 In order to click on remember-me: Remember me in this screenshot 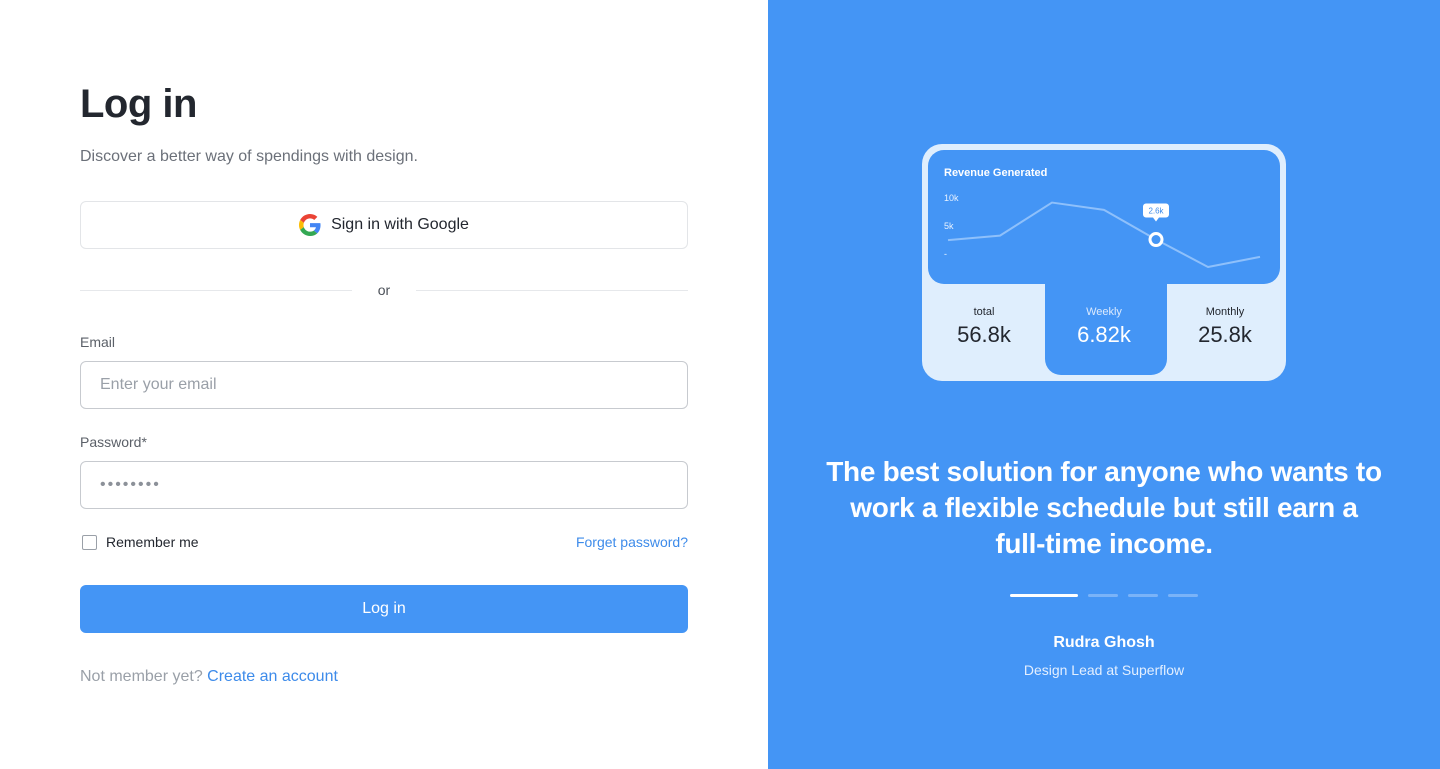, I will do `click(140, 542)`.